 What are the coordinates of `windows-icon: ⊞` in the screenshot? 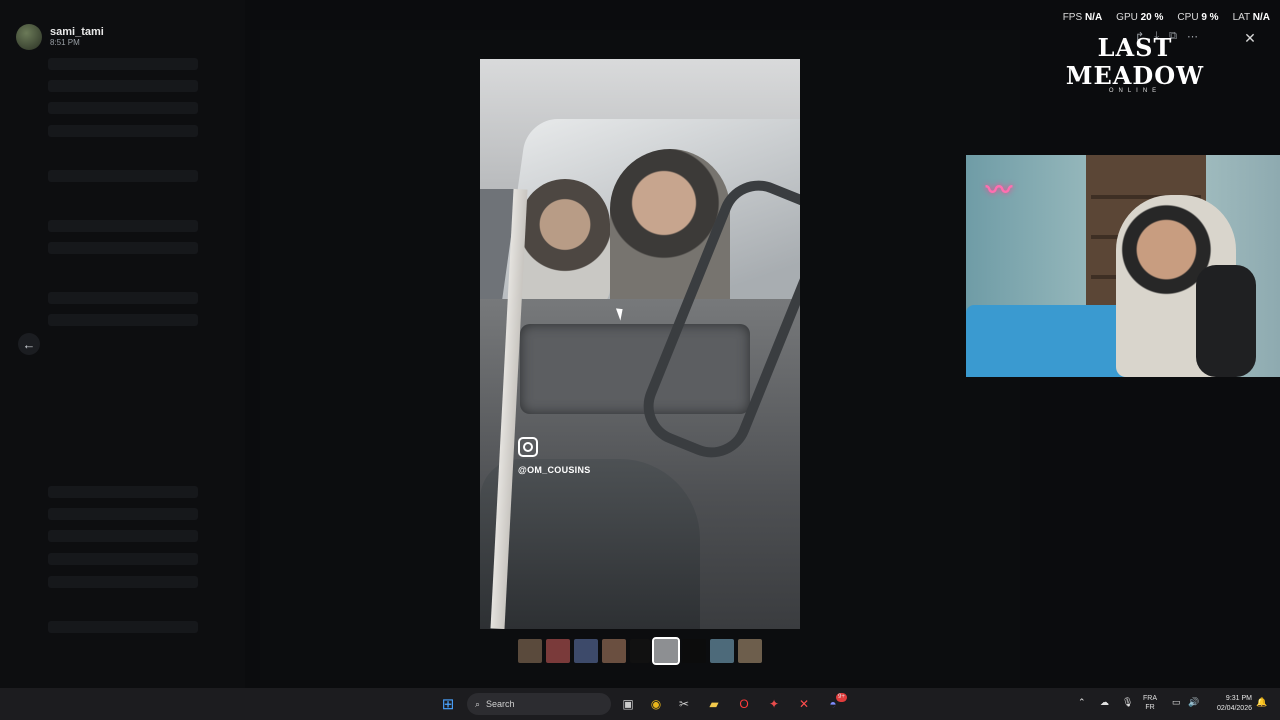 It's located at (448, 704).